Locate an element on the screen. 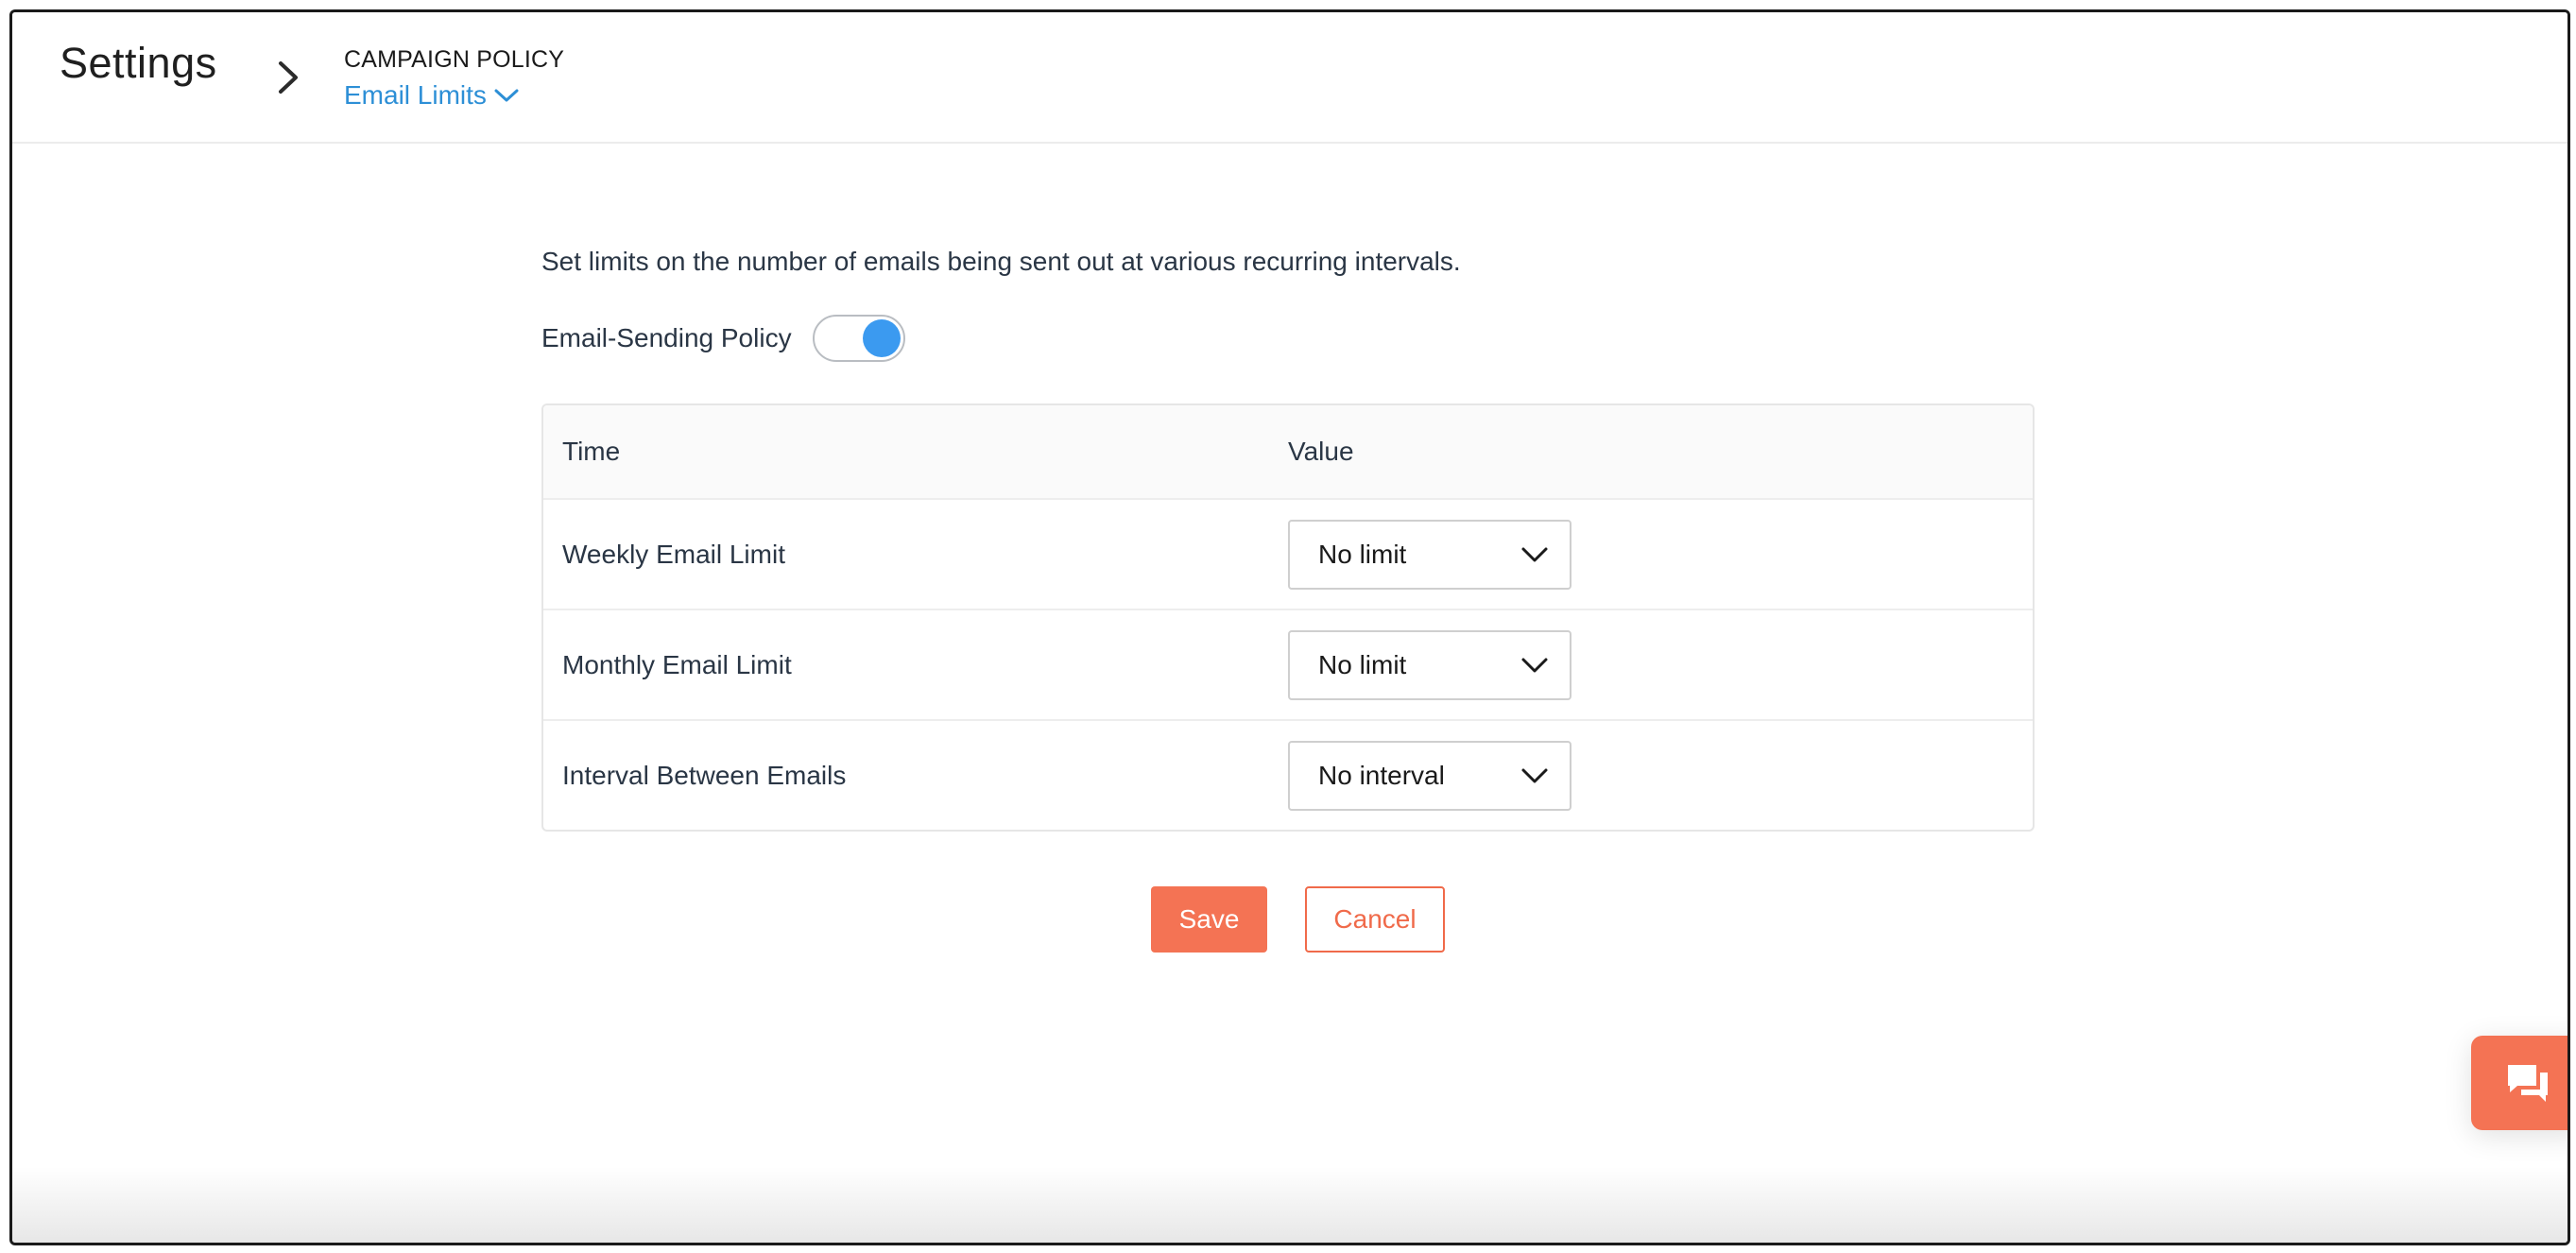 Image resolution: width=2576 pixels, height=1253 pixels. weekly-limit-select: No limit is located at coordinates (1429, 555).